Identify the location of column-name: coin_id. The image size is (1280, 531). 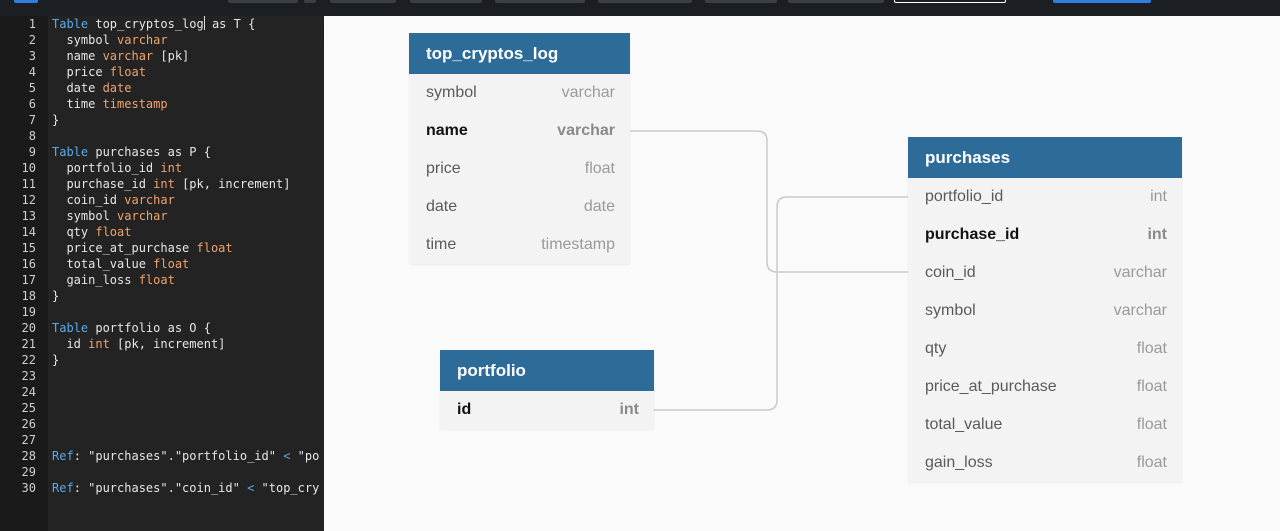
(950, 272).